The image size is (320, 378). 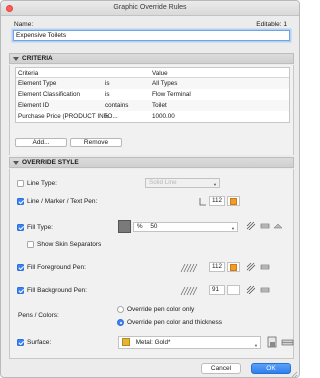 What do you see at coordinates (124, 226) in the screenshot?
I see `fill-pattern-swatch` at bounding box center [124, 226].